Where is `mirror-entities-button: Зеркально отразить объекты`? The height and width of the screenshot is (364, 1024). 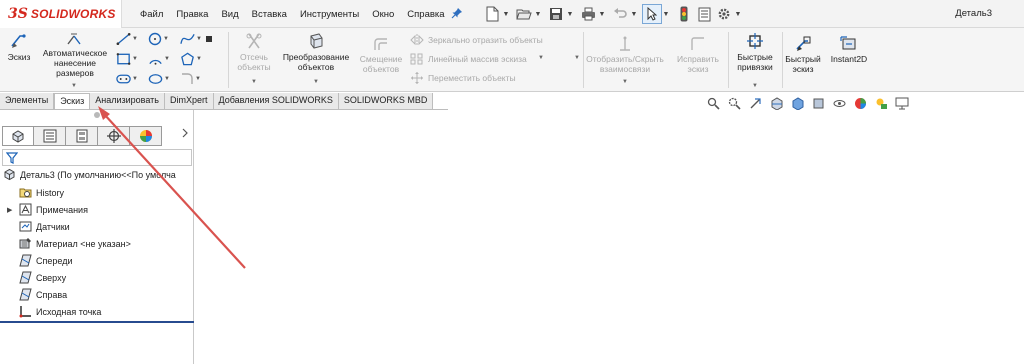 mirror-entities-button: Зеркально отразить объекты is located at coordinates (476, 40).